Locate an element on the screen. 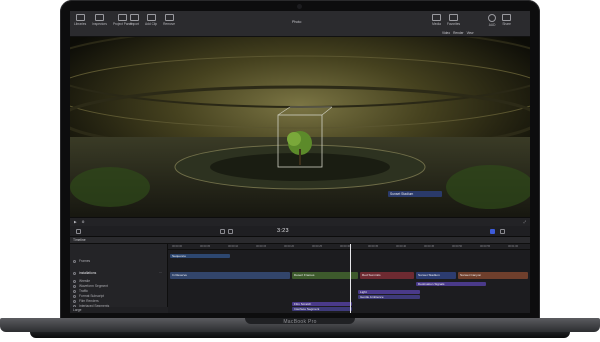  media-button: Media is located at coordinates (436, 20).